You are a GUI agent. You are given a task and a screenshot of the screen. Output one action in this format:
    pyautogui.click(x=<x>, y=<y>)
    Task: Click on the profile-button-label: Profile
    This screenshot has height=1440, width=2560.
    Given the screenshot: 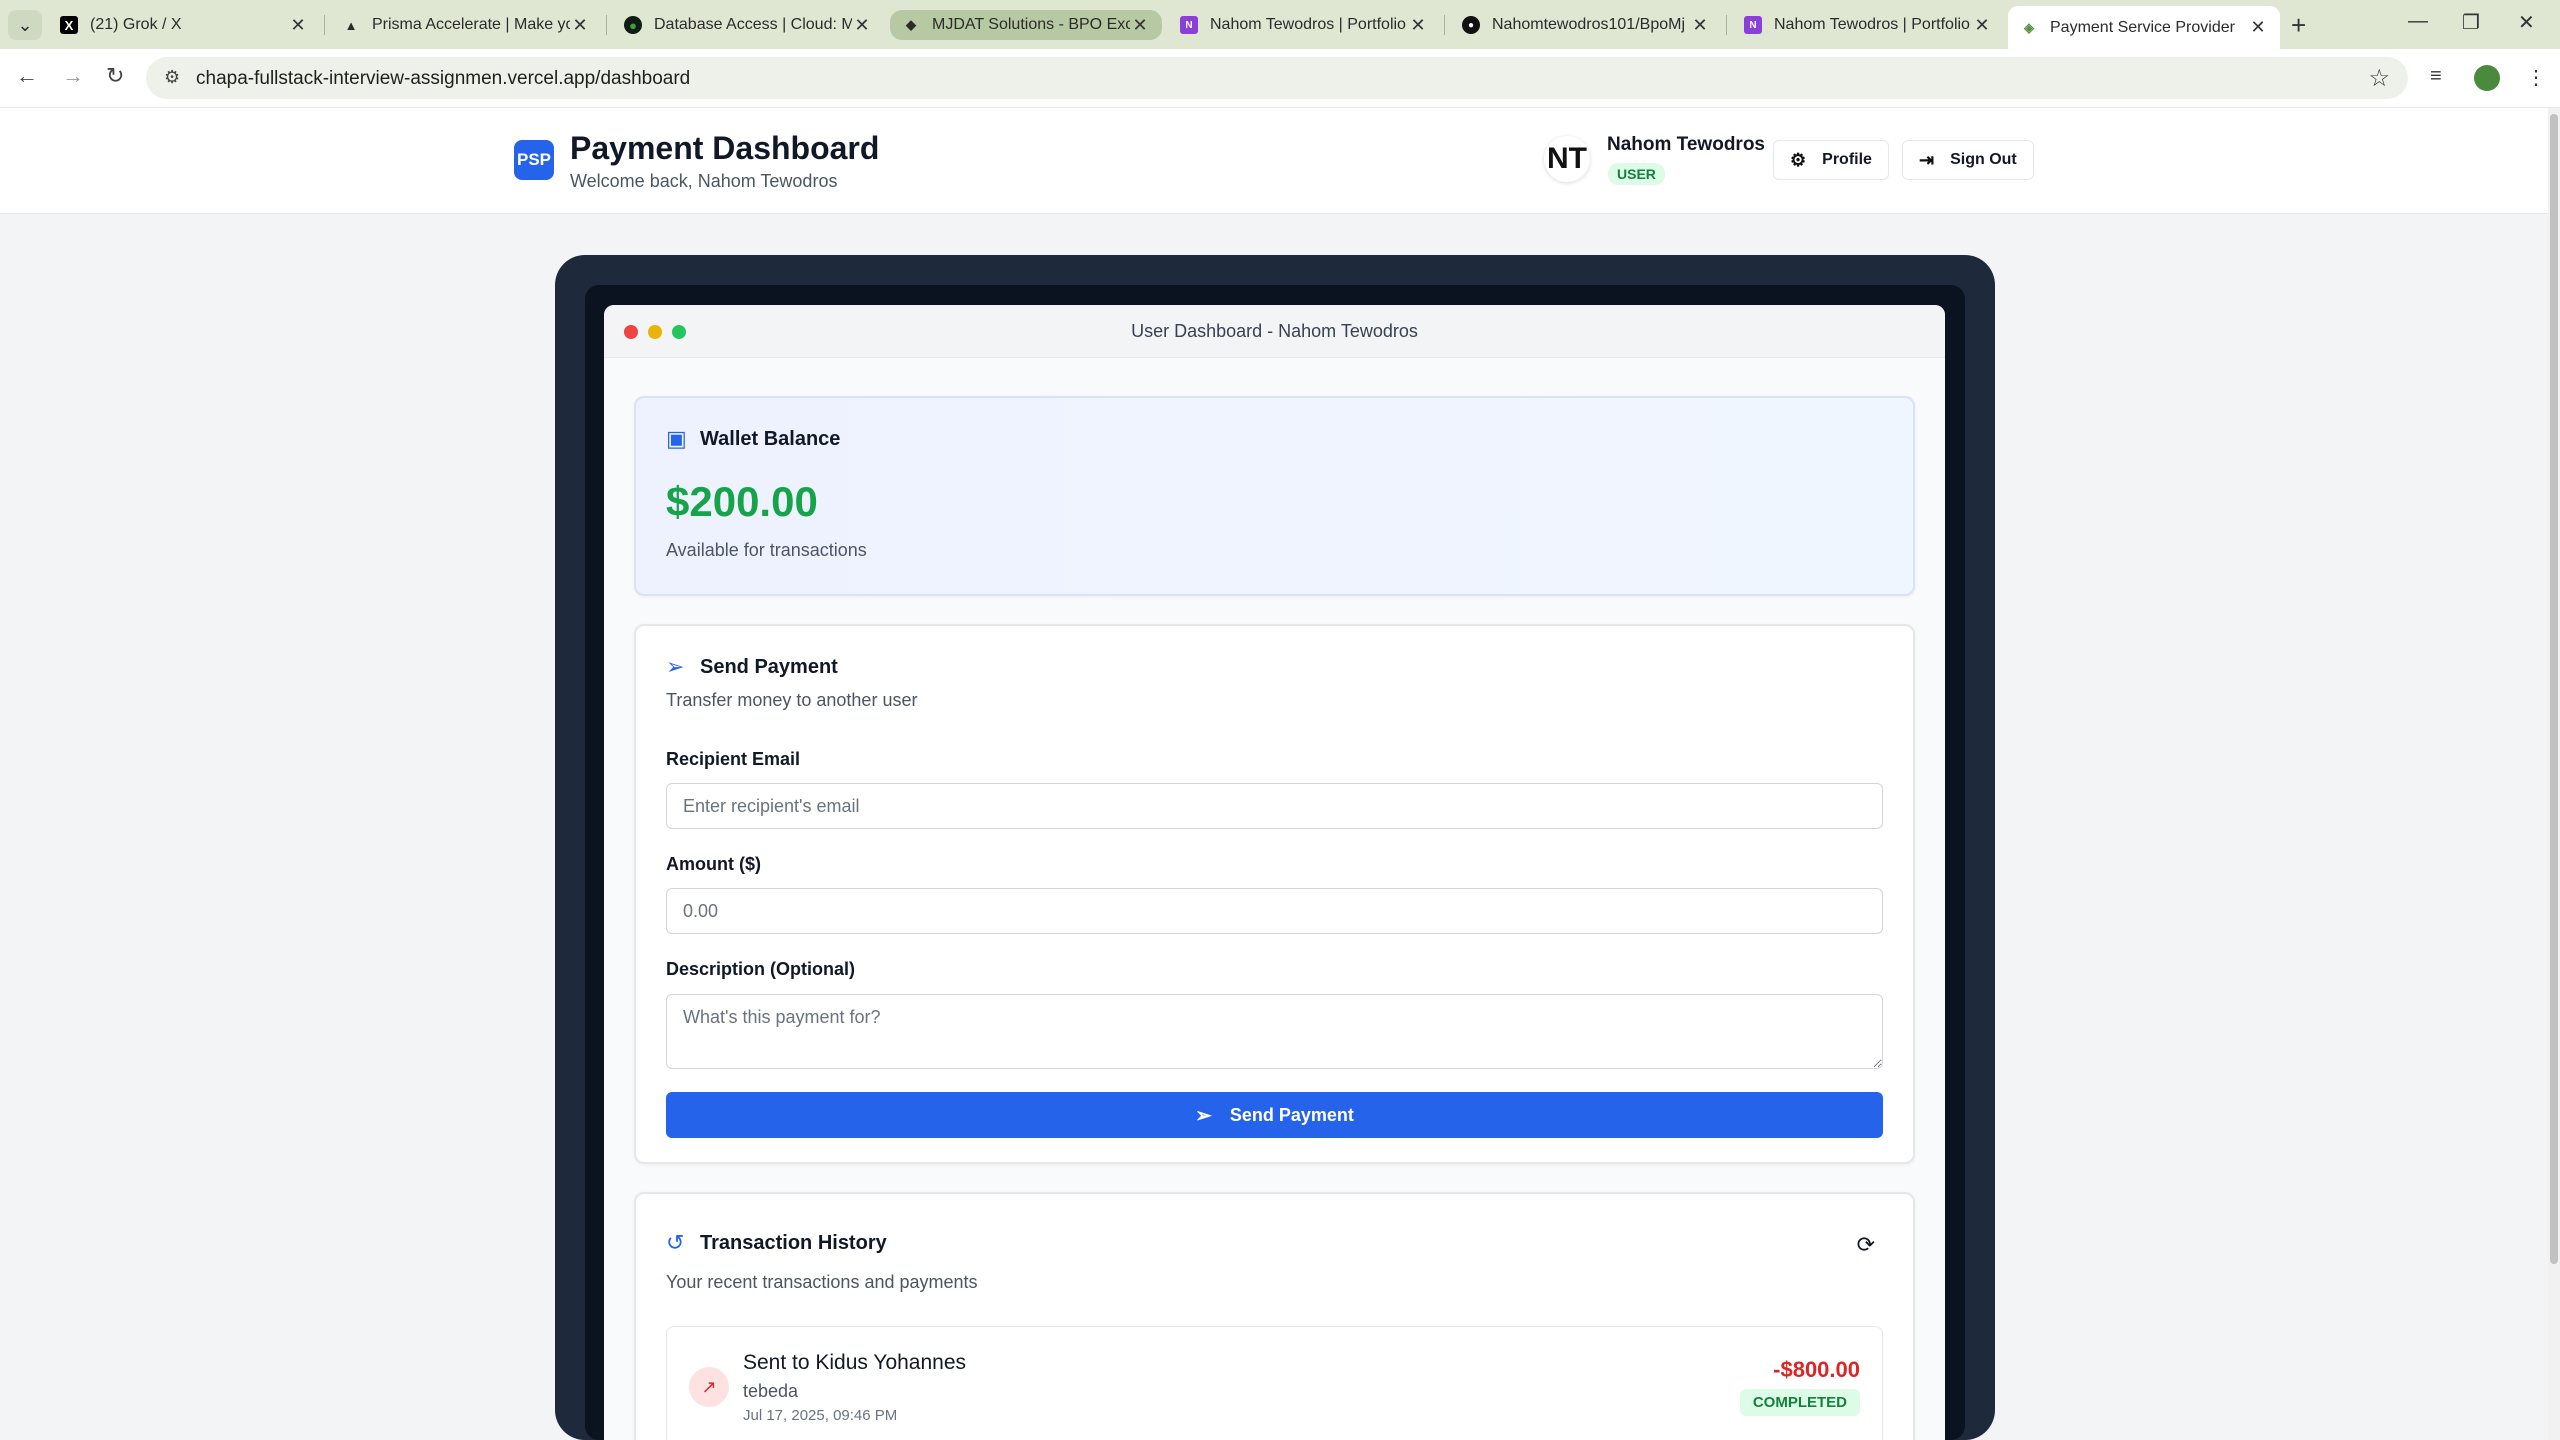 What is the action you would take?
    pyautogui.click(x=1847, y=159)
    